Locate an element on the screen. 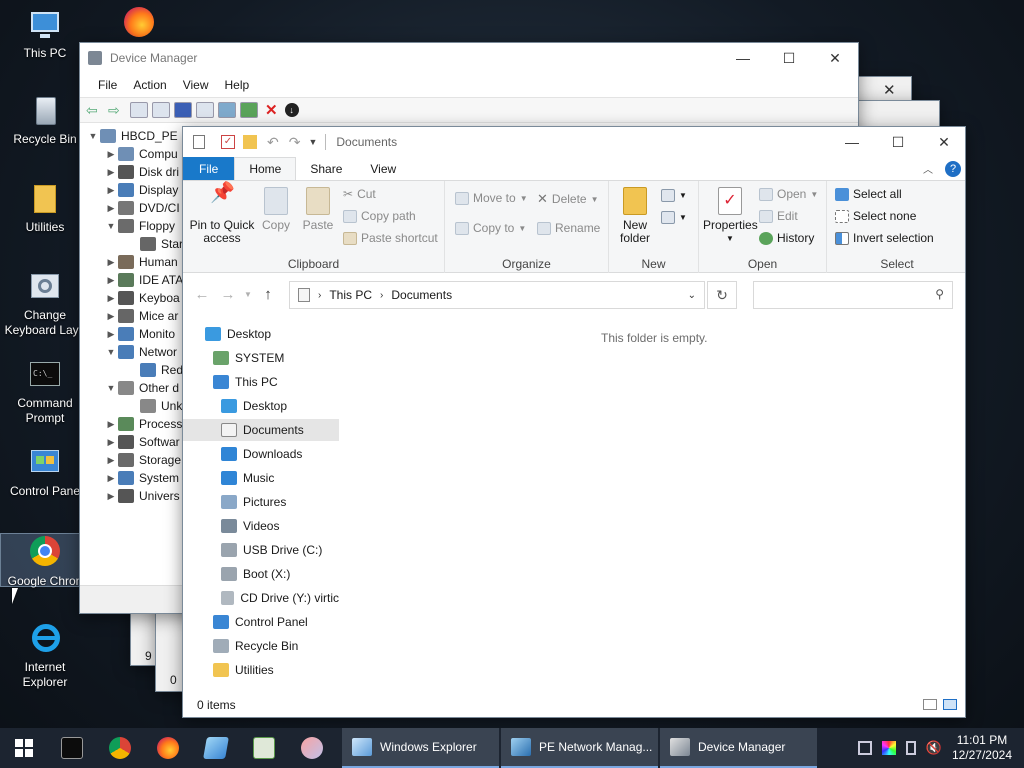 The image size is (1024, 768). details-view-icon is located at coordinates (930, 704).